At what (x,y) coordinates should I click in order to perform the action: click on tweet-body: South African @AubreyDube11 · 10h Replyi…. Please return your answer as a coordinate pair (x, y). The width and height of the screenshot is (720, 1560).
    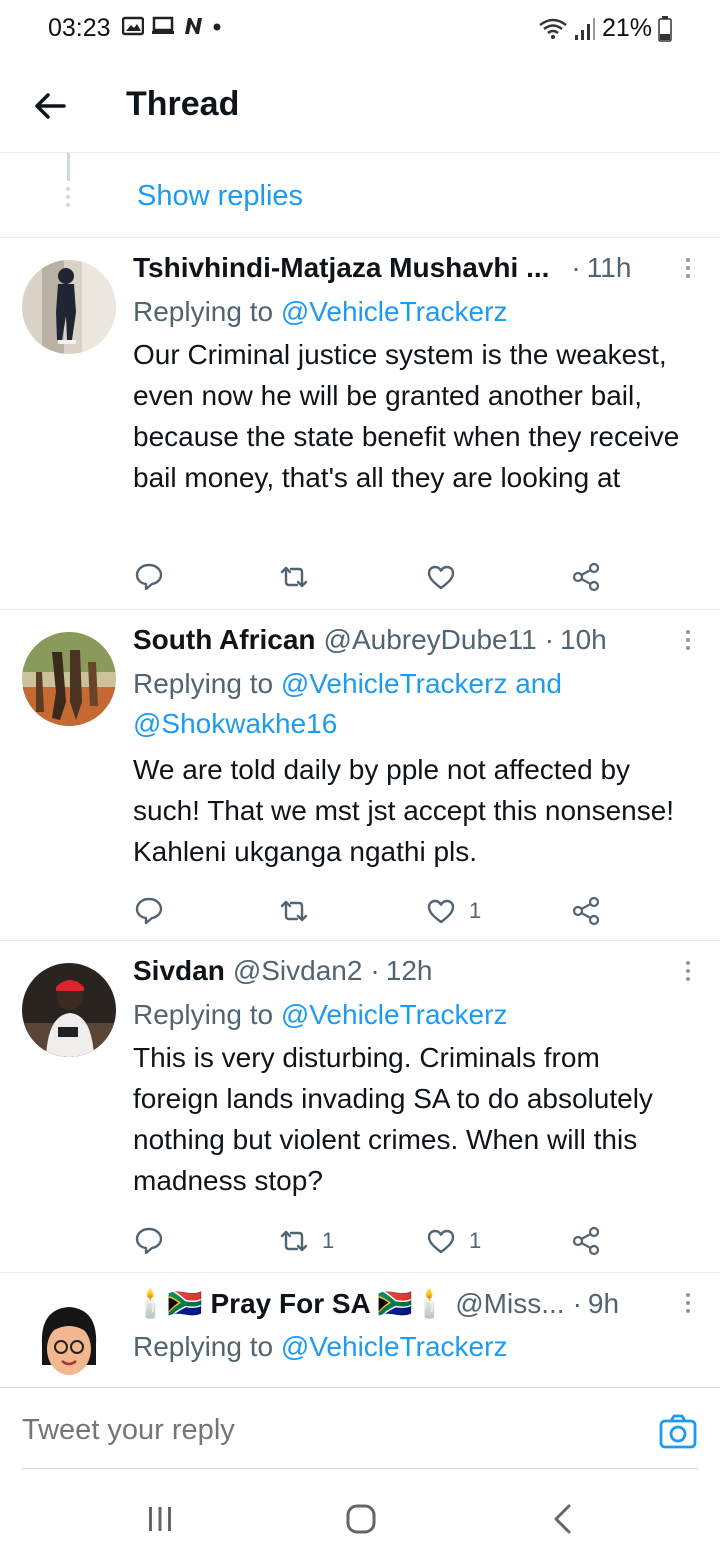
    Looking at the image, I should click on (411, 748).